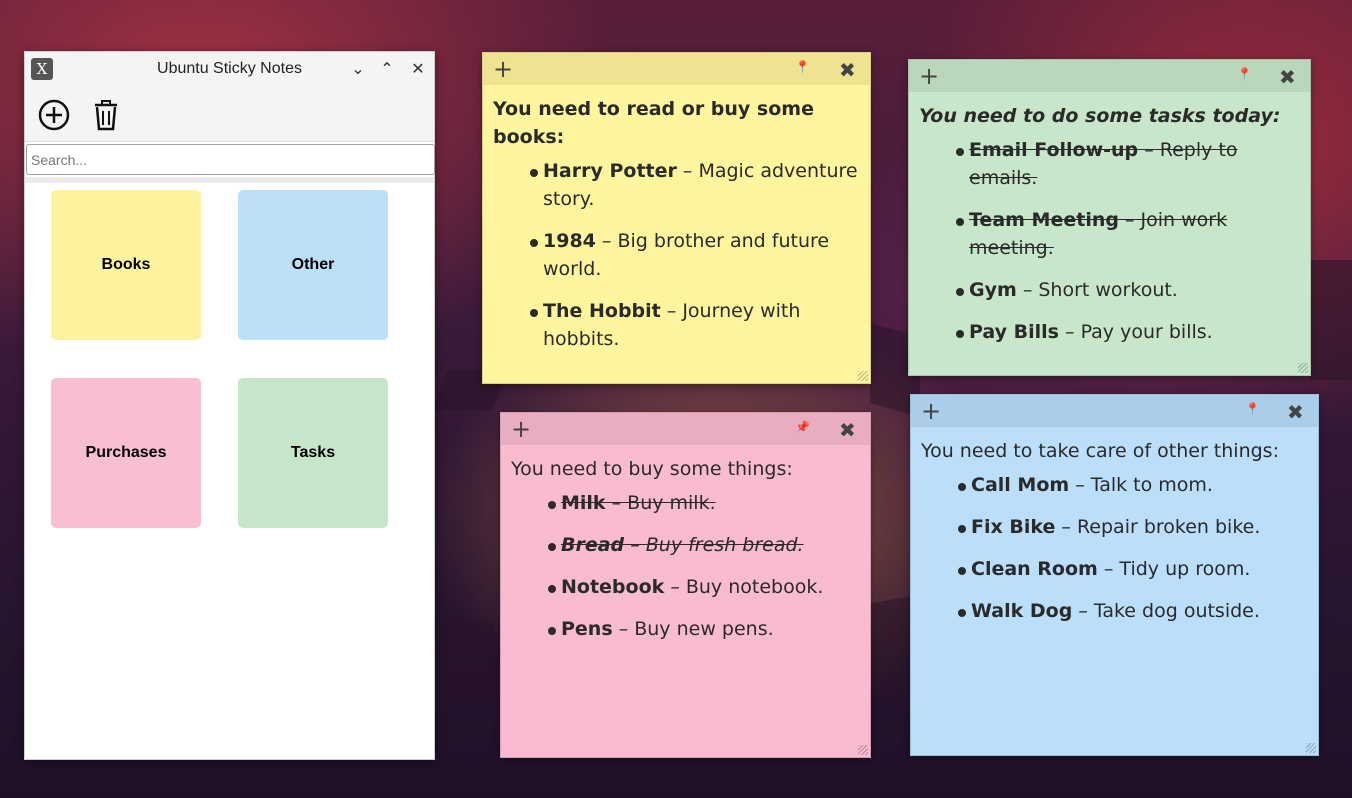 The width and height of the screenshot is (1352, 798). What do you see at coordinates (313, 453) in the screenshot?
I see `tile-tasks: Tasks` at bounding box center [313, 453].